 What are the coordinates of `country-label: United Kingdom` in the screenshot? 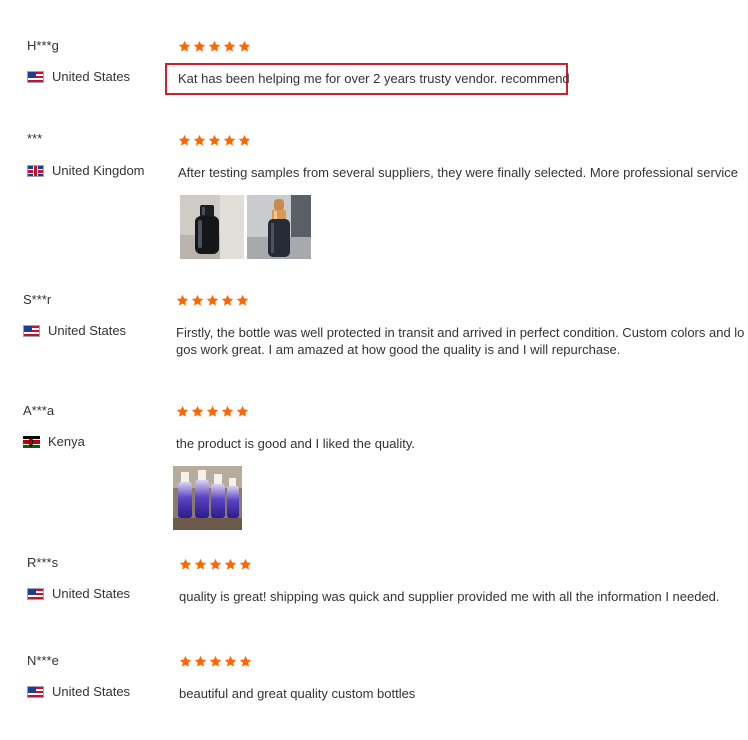 It's located at (98, 170).